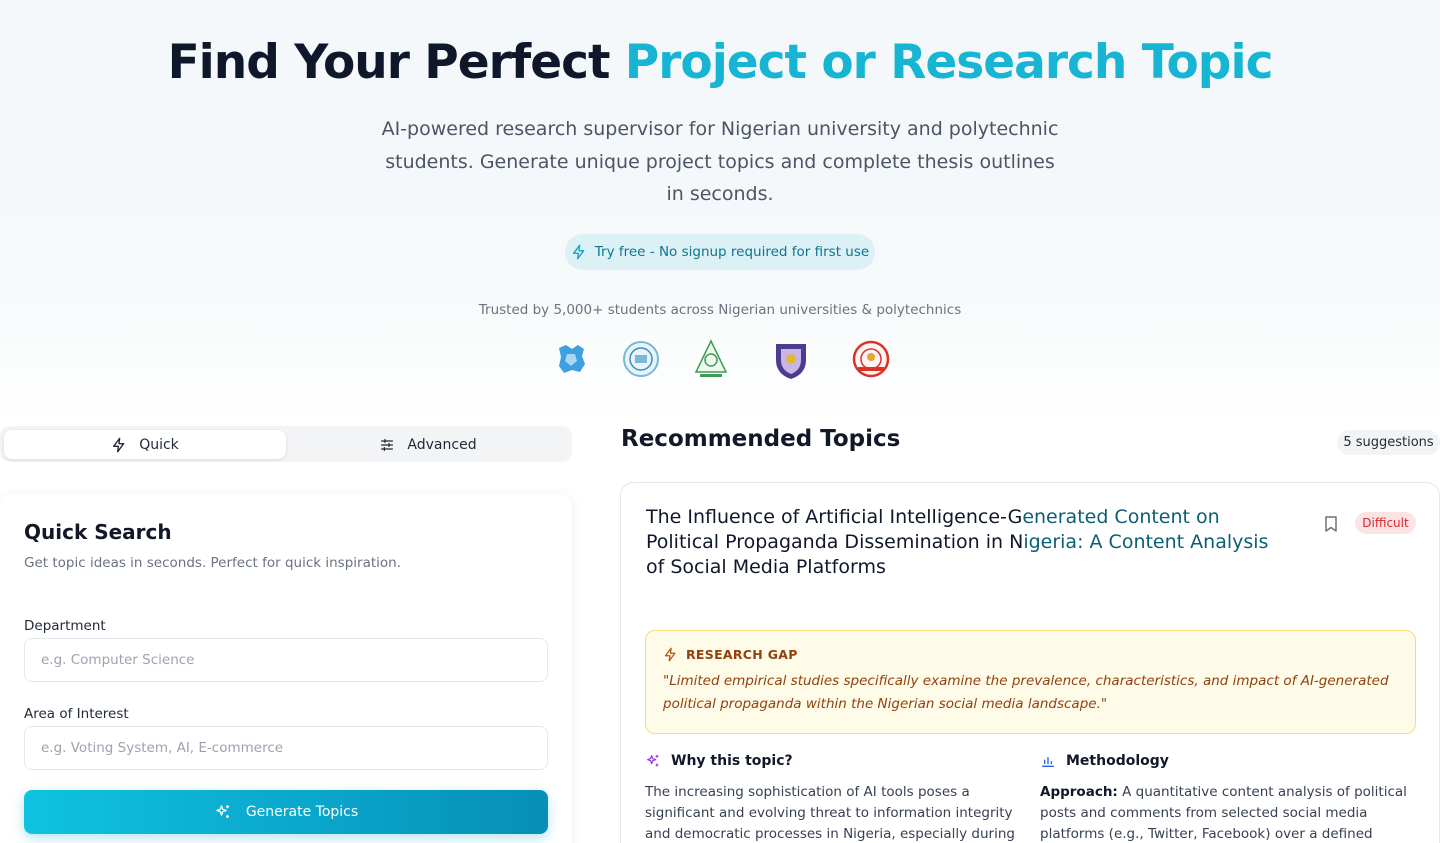 The image size is (1440, 843). Describe the element at coordinates (1146, 542) in the screenshot. I see `topic-title-part: igeria: A Content Analysis` at that location.